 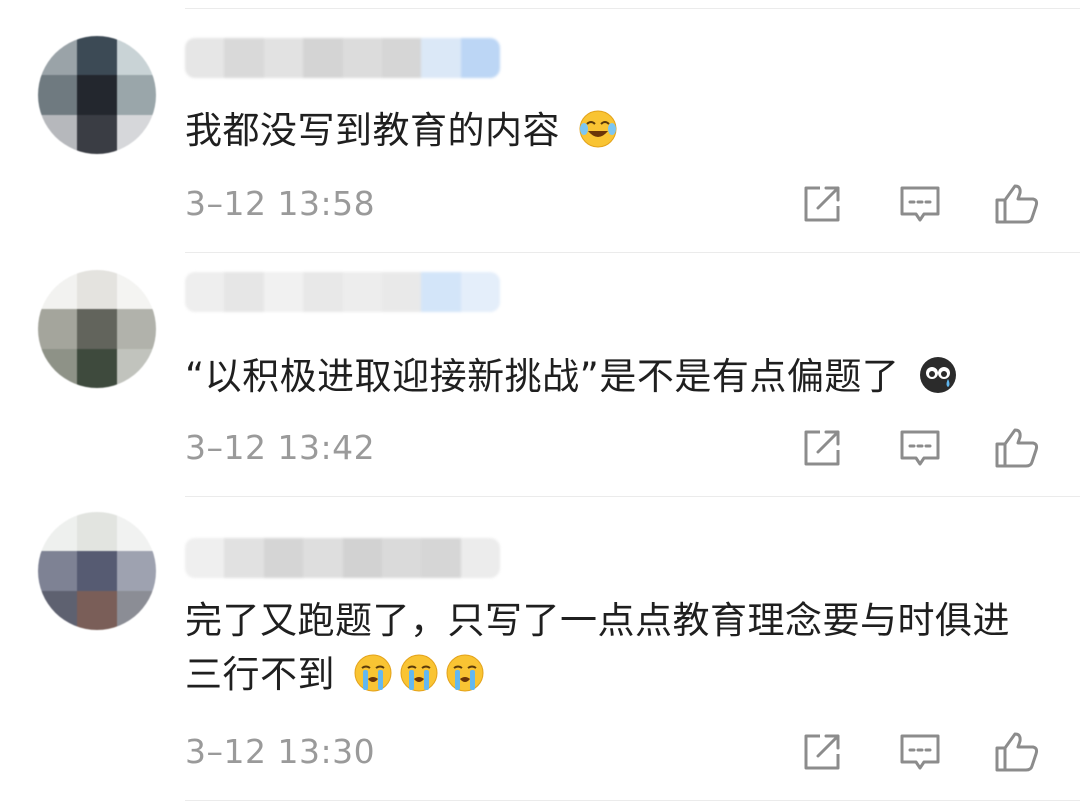 I want to click on timestamp: 3–12 13:58, so click(x=280, y=203).